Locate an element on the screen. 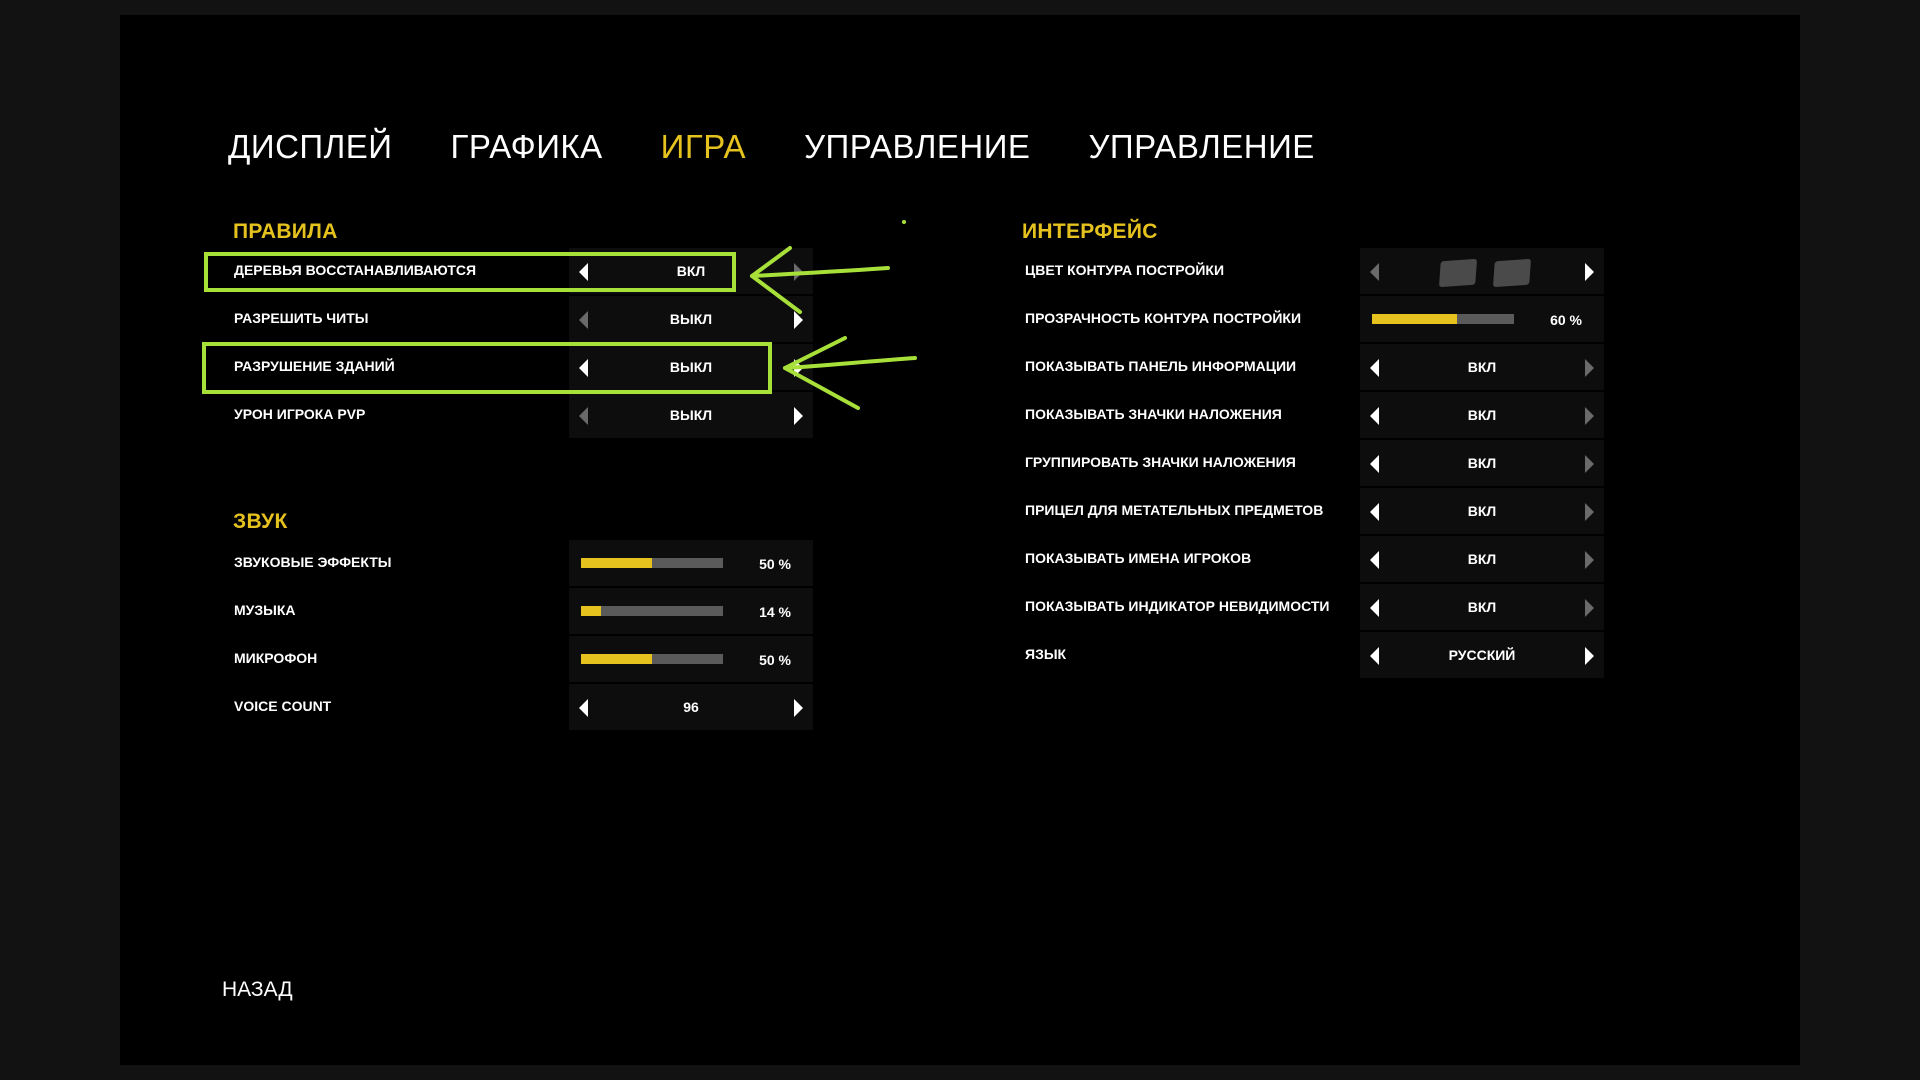 This screenshot has width=1920, height=1080. setting-label: ЯЗЫК is located at coordinates (1046, 654).